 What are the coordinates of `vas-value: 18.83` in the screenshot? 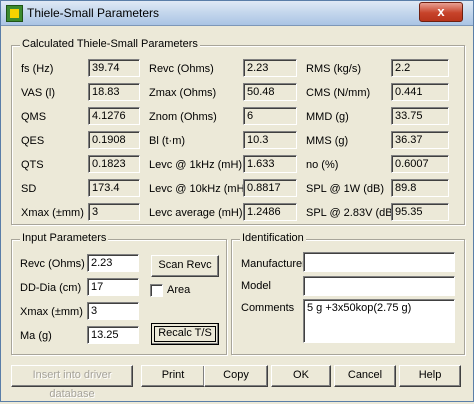 It's located at (114, 92).